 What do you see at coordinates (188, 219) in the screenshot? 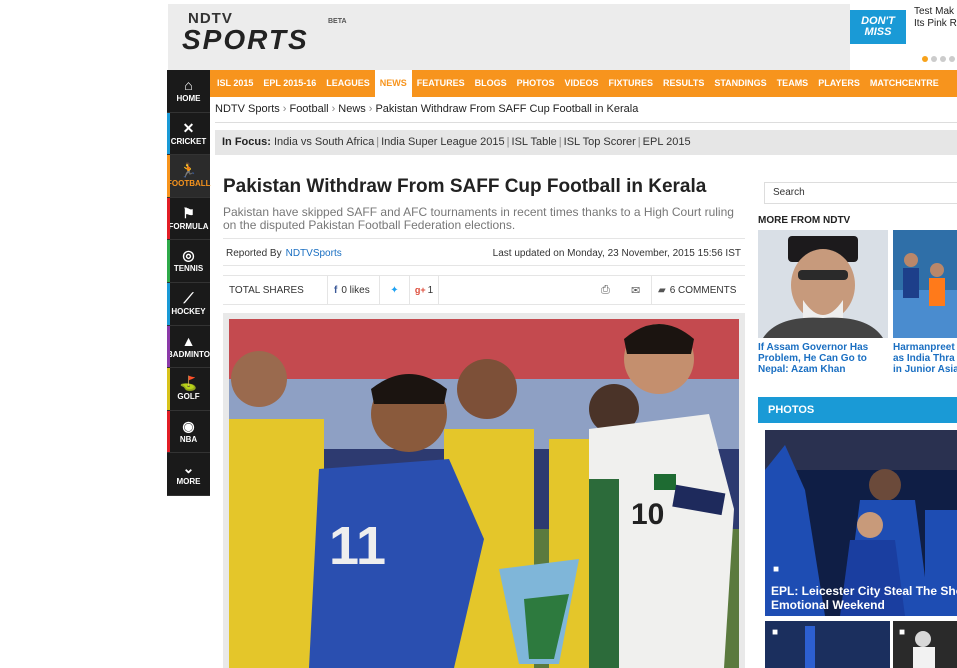
I see `sidenav-formula: ⚑ FORMULA` at bounding box center [188, 219].